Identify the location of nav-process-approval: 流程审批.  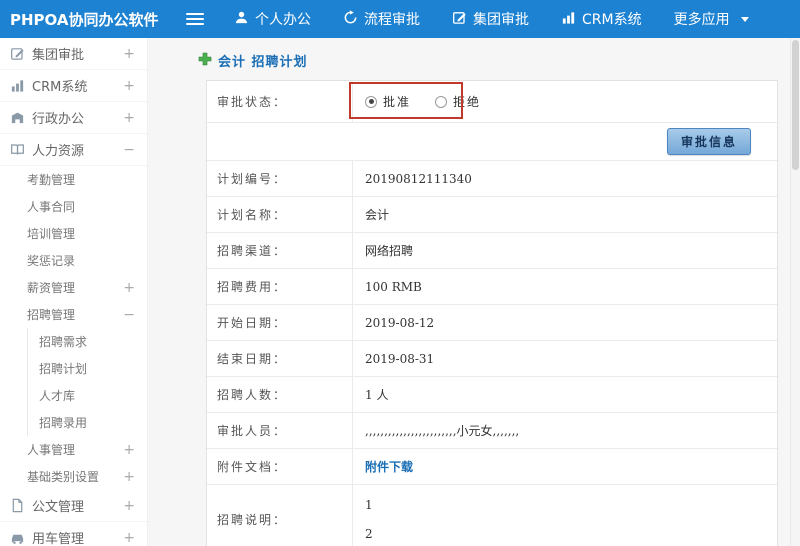
(381, 19).